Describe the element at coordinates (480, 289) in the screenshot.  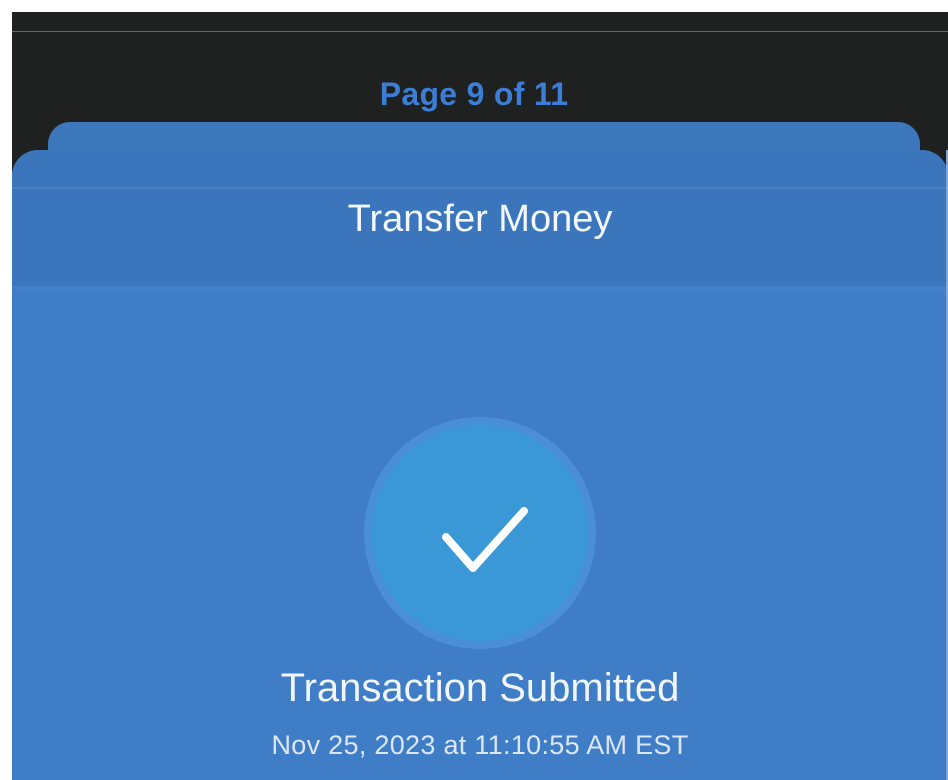
I see `header-divider` at that location.